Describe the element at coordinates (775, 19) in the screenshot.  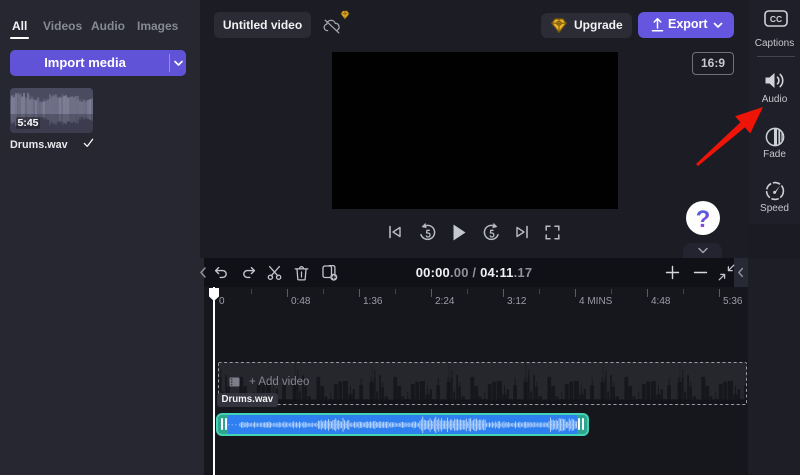
I see `svg-text: CC` at that location.